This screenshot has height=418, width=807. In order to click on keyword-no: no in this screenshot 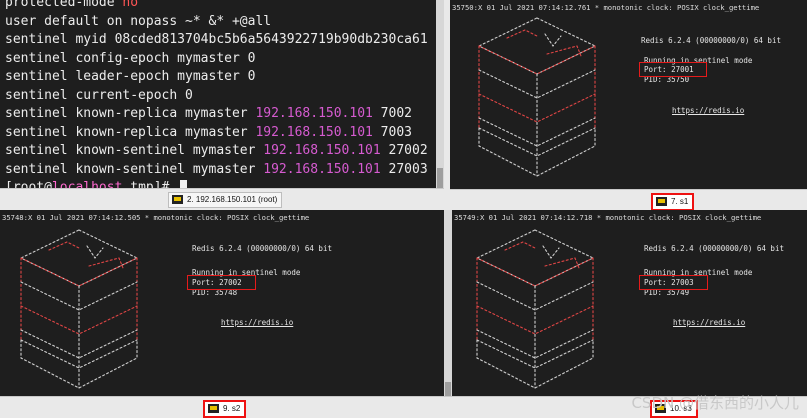, I will do `click(130, 5)`.